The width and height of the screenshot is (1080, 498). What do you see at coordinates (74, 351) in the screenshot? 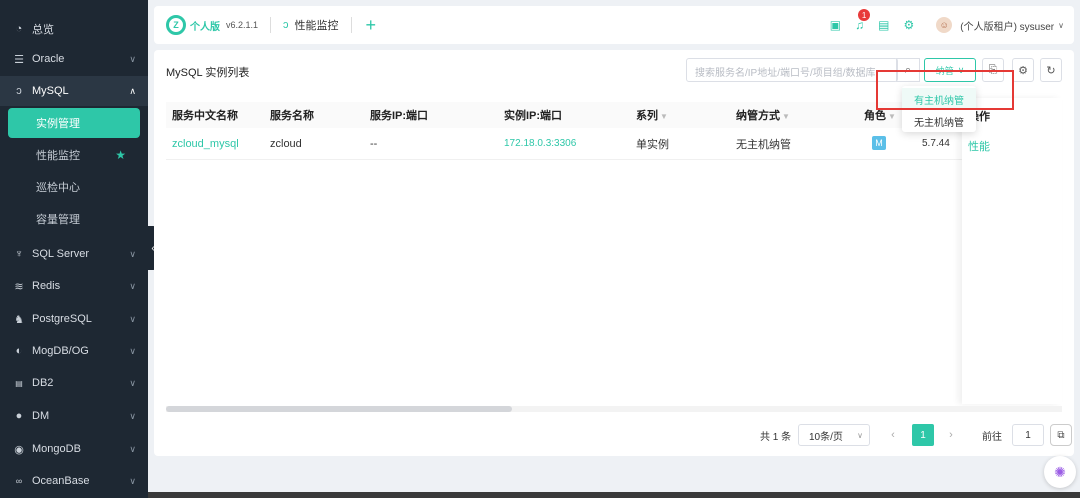
I see `sidebar-item-mogdb: ◐ MogDB/OG ∨` at bounding box center [74, 351].